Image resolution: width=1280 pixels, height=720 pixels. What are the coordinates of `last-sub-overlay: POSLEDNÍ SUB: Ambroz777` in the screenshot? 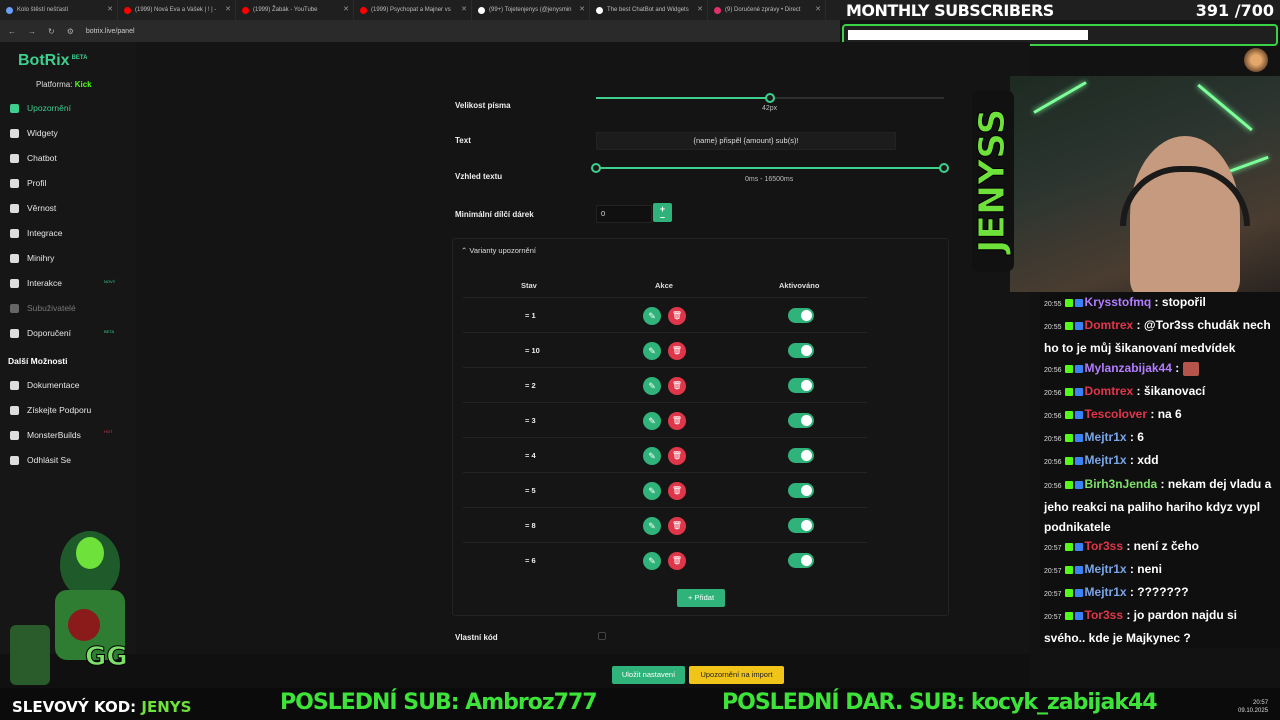 It's located at (439, 702).